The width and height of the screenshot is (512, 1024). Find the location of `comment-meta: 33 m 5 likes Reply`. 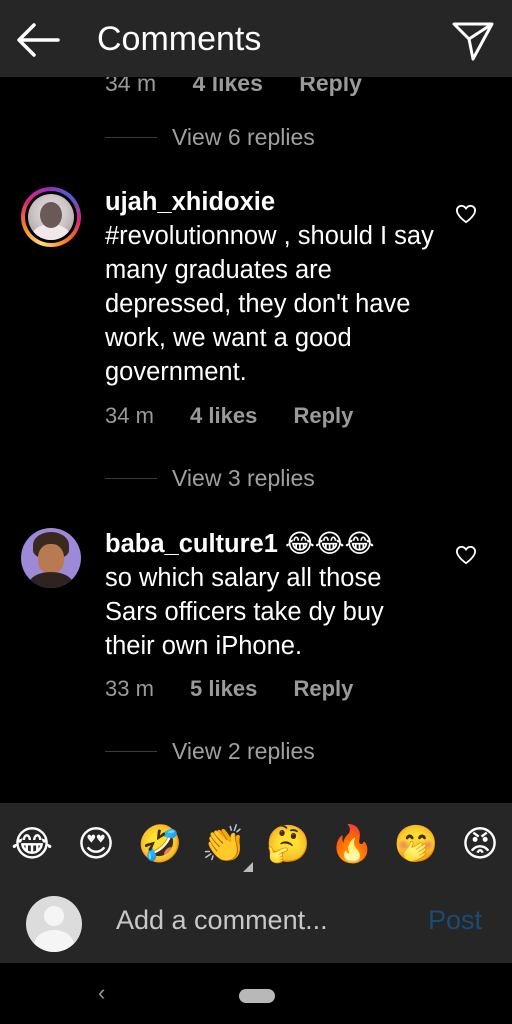

comment-meta: 33 m 5 likes Reply is located at coordinates (244, 689).